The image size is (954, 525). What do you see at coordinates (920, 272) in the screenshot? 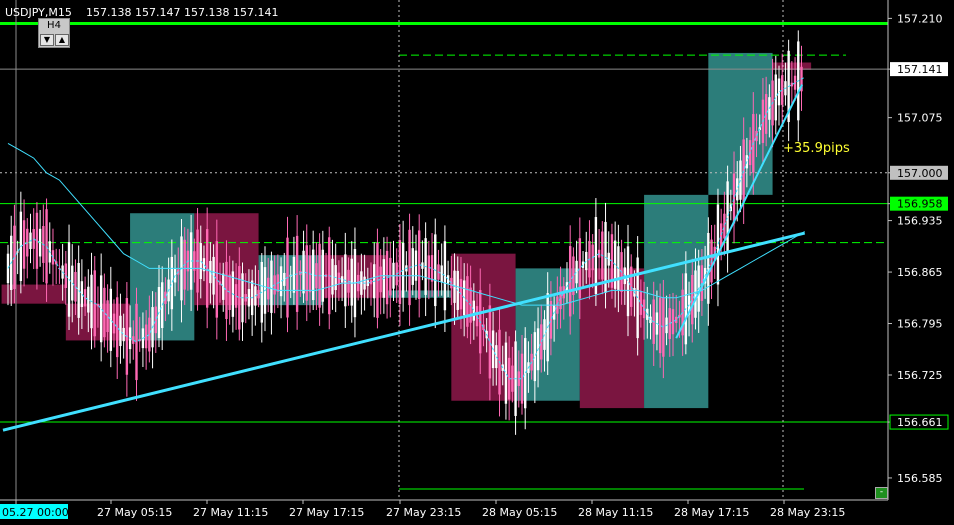
I see `y-tick-label: 156.865` at bounding box center [920, 272].